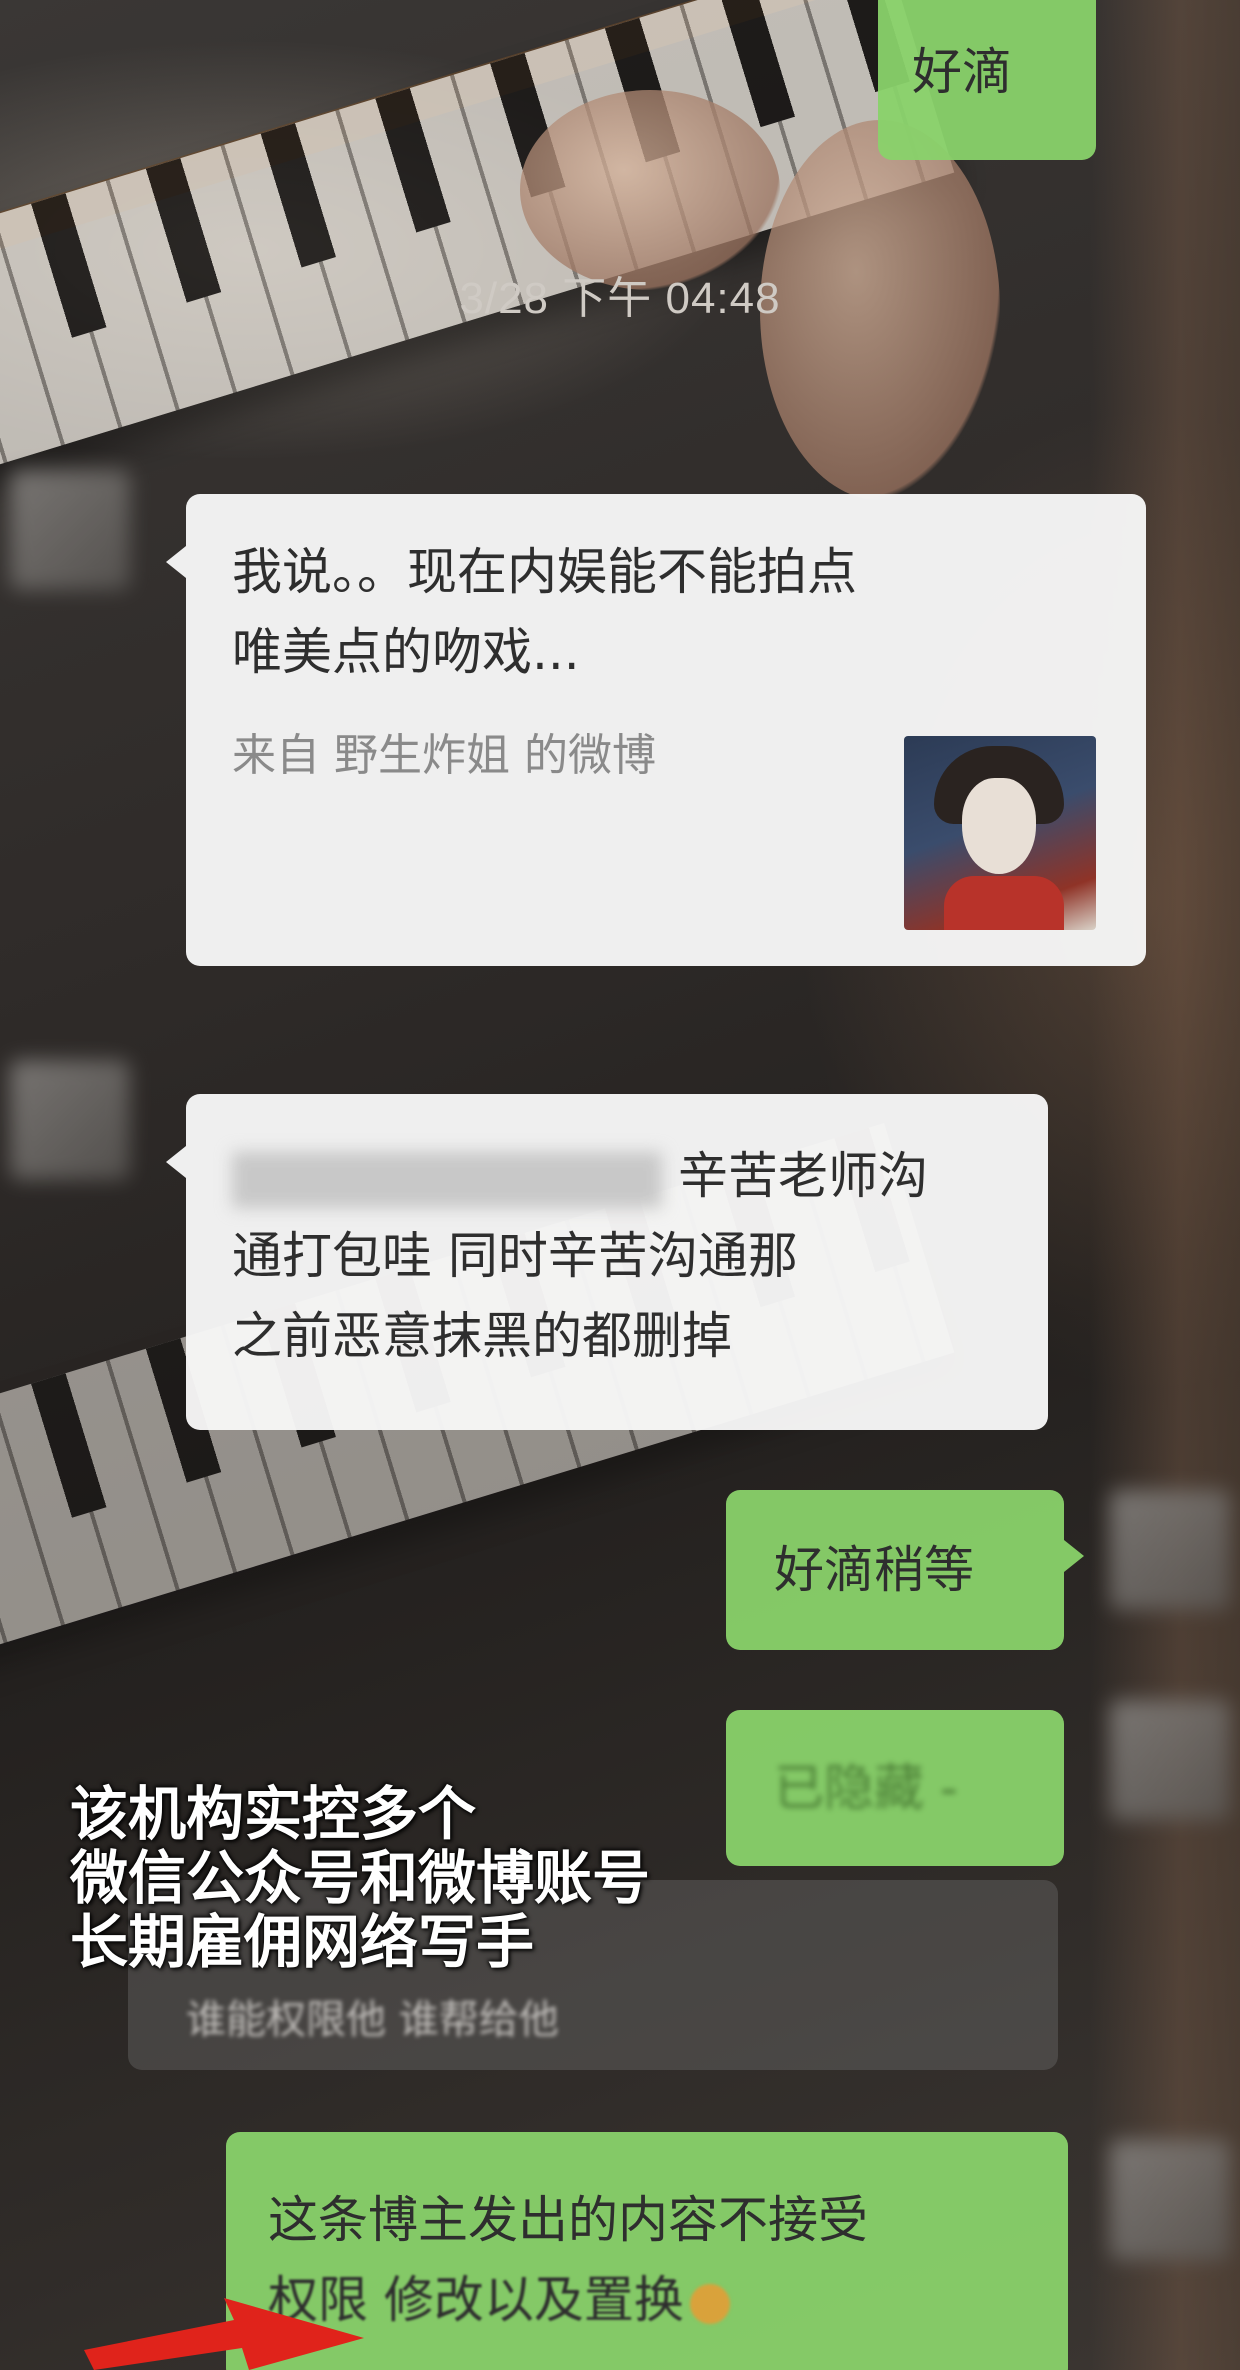 This screenshot has width=1240, height=2370. I want to click on message-text: 之前恶意抹黑的都删掉, so click(482, 1336).